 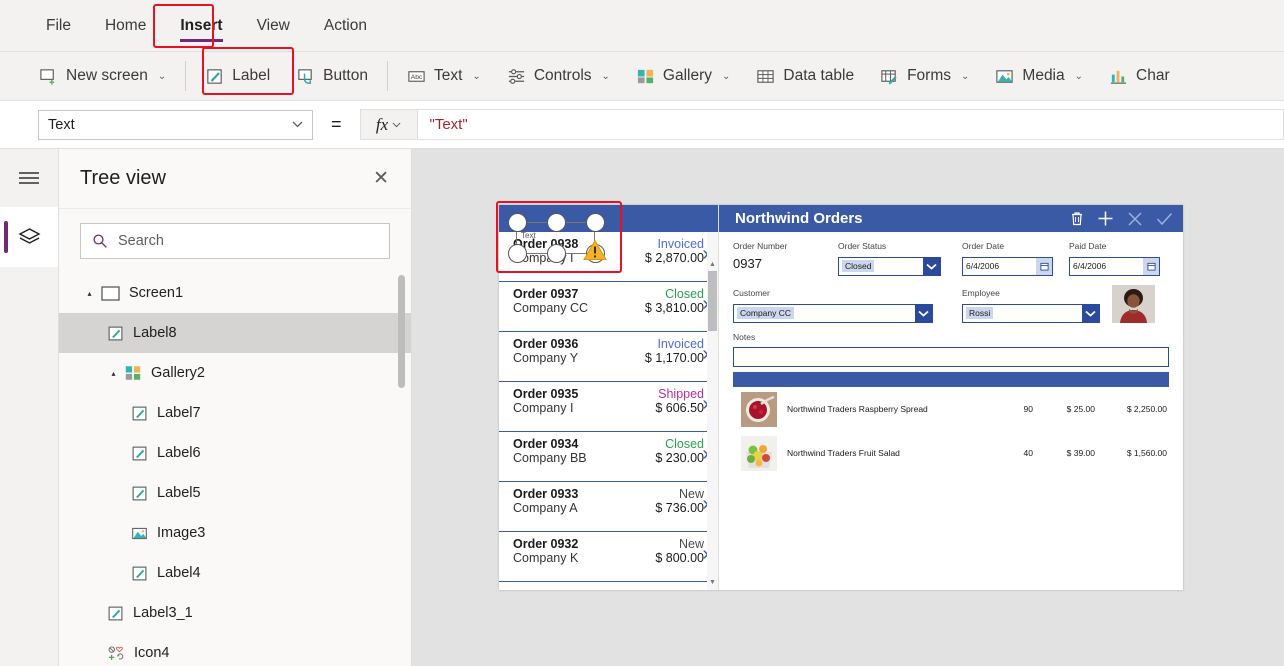 What do you see at coordinates (558, 76) in the screenshot?
I see `ribbon-controls: Controls ⌄` at bounding box center [558, 76].